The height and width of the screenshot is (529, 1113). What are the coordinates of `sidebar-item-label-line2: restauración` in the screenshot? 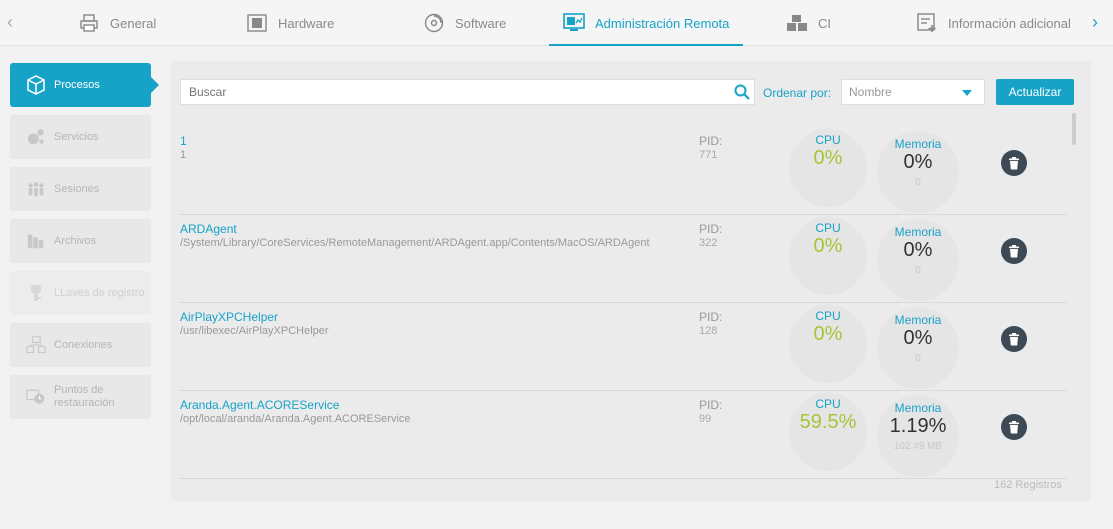 It's located at (84, 403).